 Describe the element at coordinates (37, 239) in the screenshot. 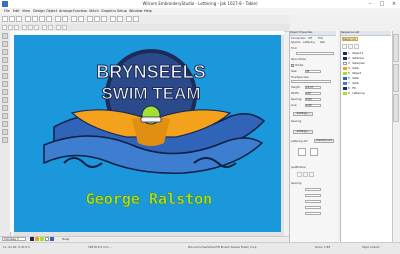

I see `color-swatch-gold` at that location.